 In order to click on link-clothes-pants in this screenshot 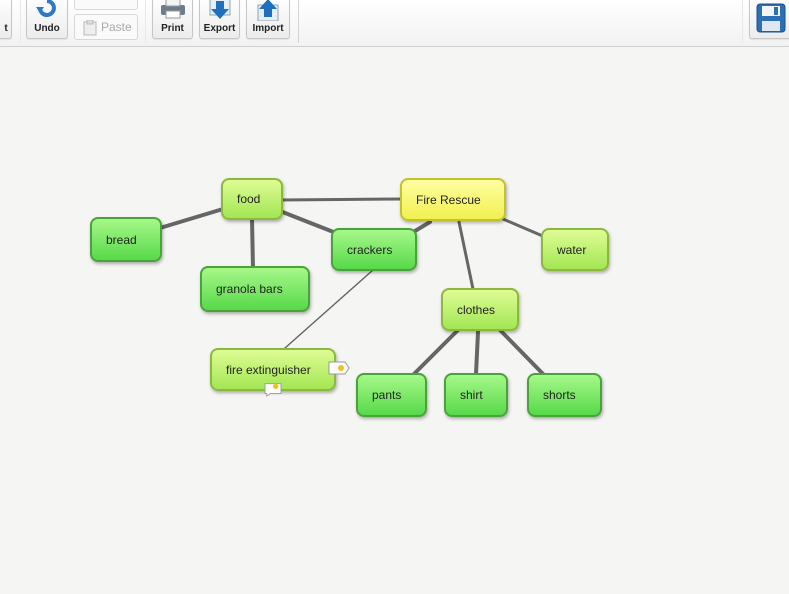, I will do `click(435, 353)`.